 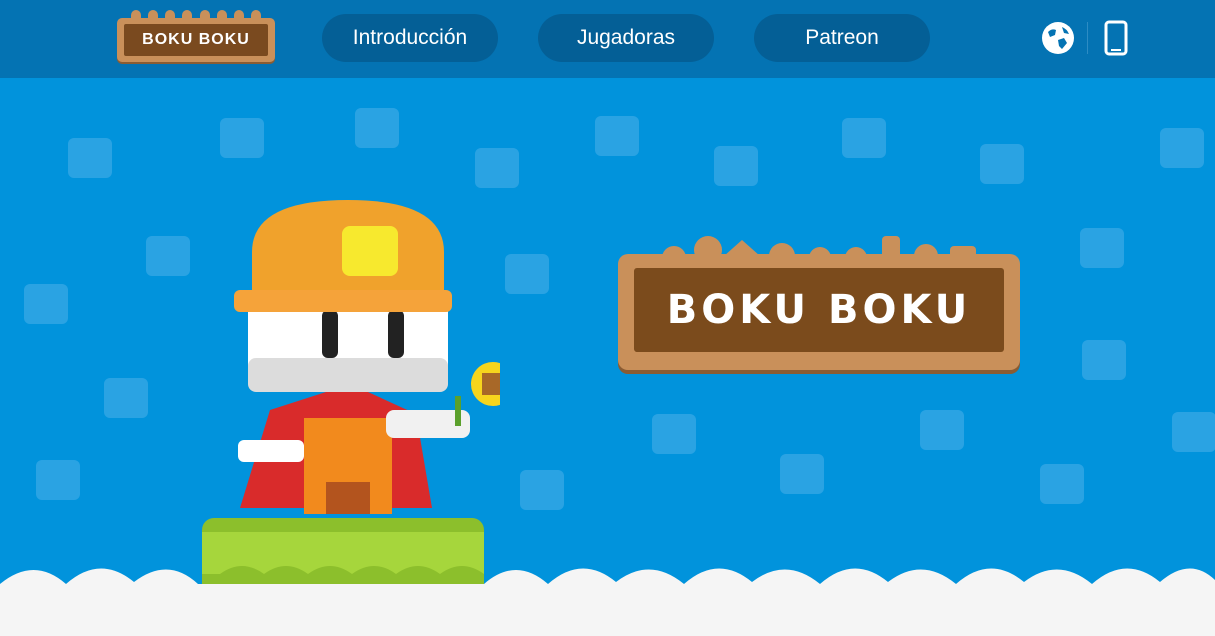 I want to click on mask-icon, so click(x=1002, y=164).